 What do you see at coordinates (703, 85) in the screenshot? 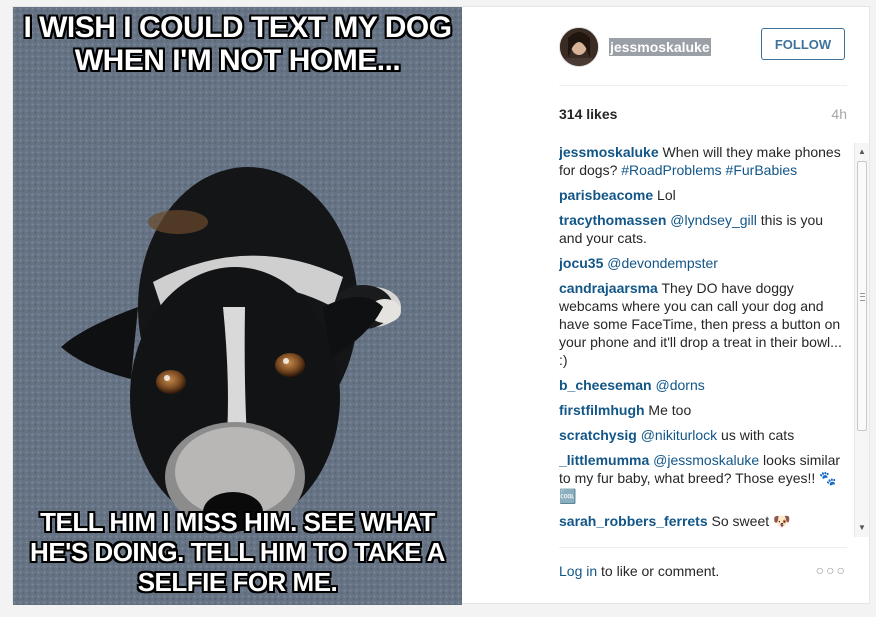
I see `header-divider` at bounding box center [703, 85].